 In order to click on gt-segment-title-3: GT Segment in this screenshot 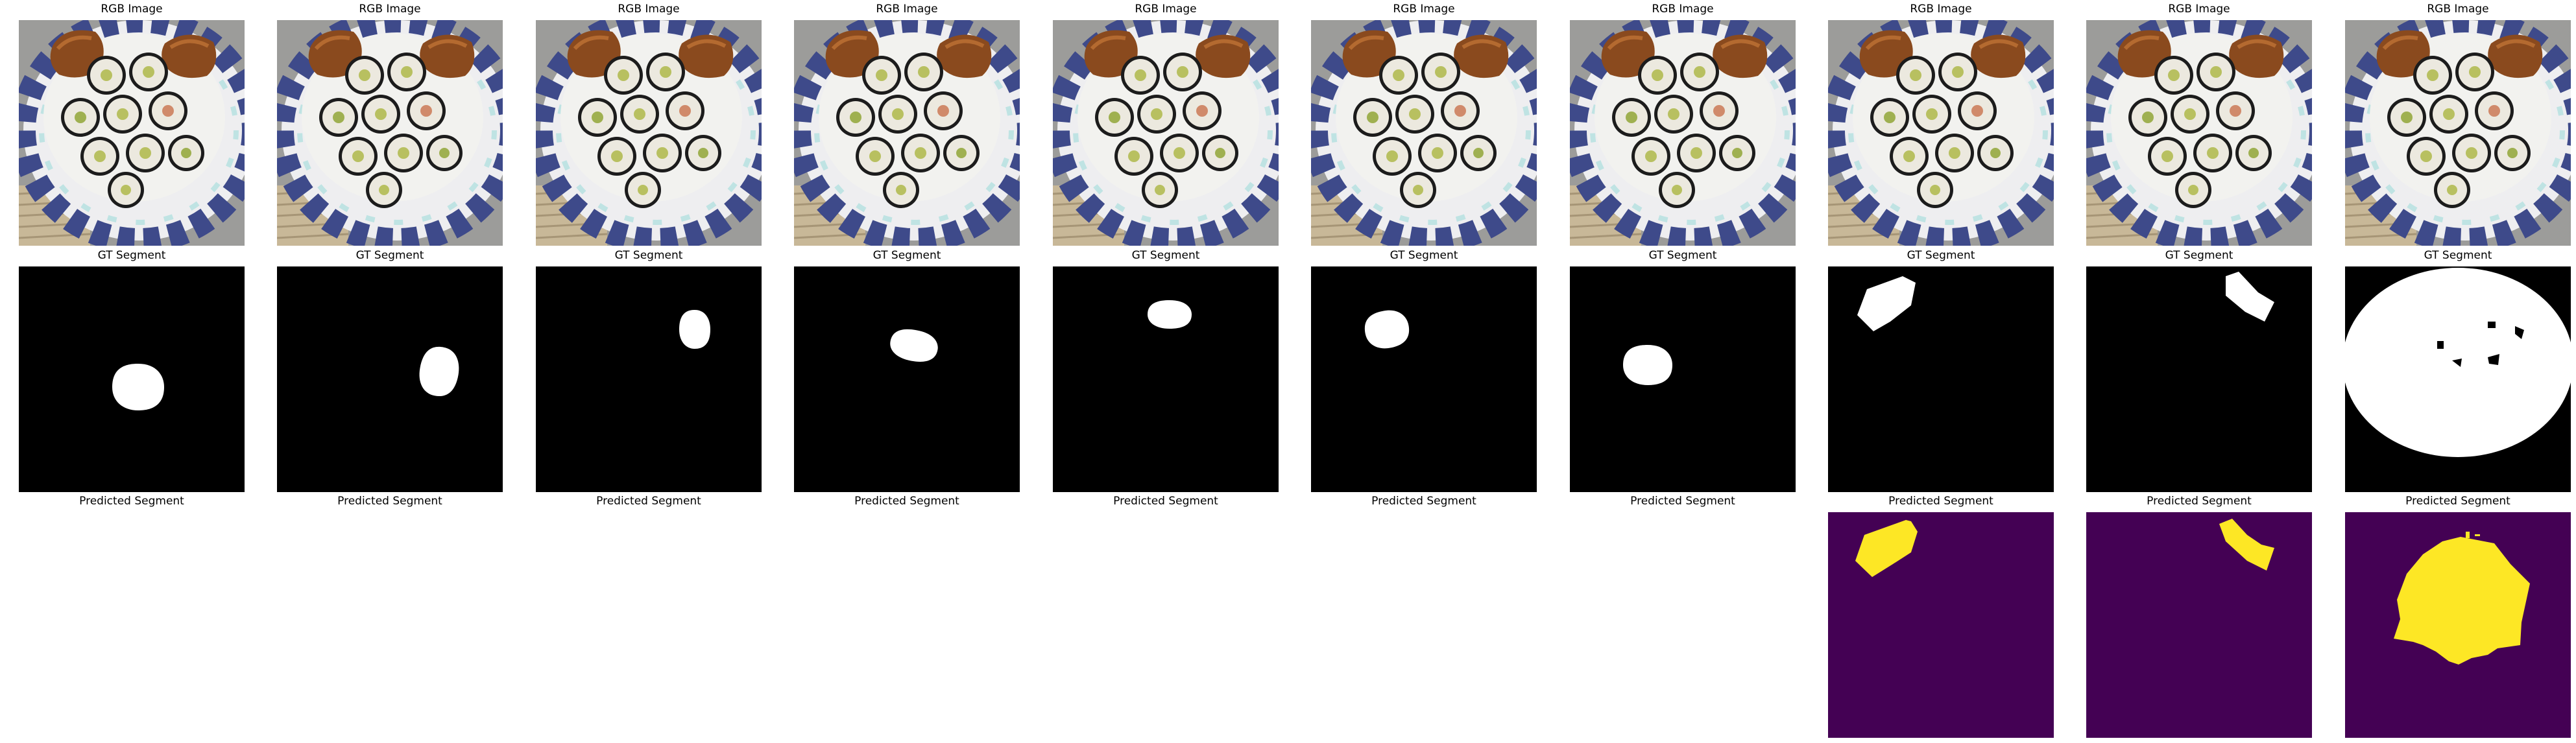, I will do `click(648, 256)`.